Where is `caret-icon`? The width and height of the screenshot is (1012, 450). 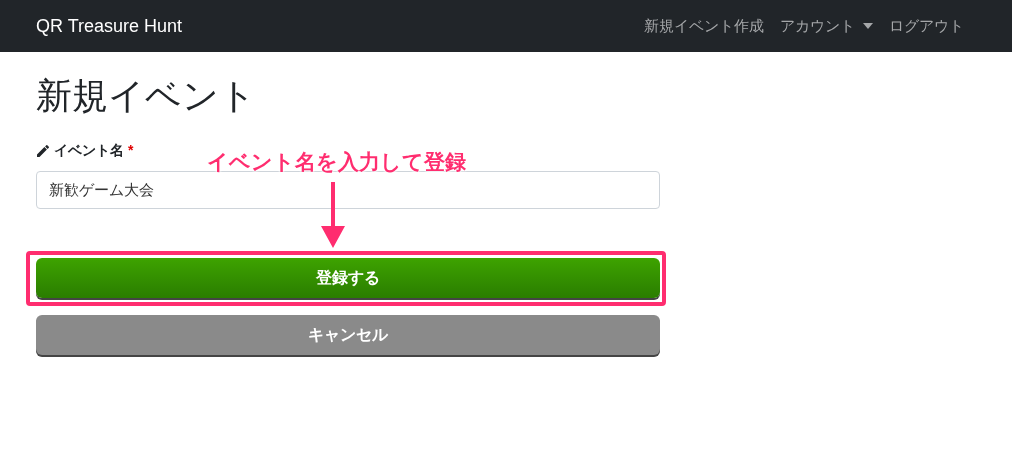
caret-icon is located at coordinates (868, 26).